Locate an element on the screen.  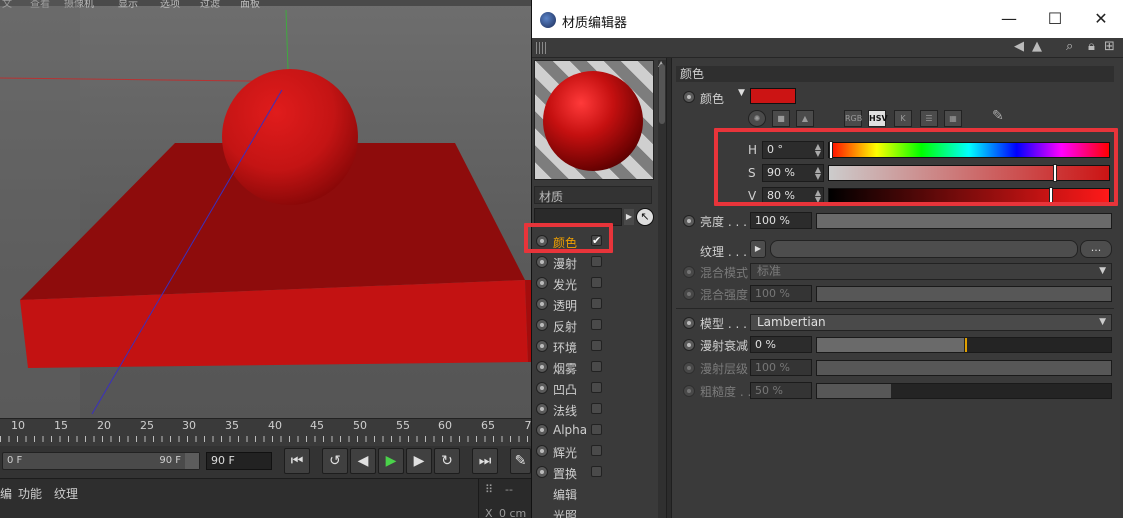
color-swatch is located at coordinates (773, 96).